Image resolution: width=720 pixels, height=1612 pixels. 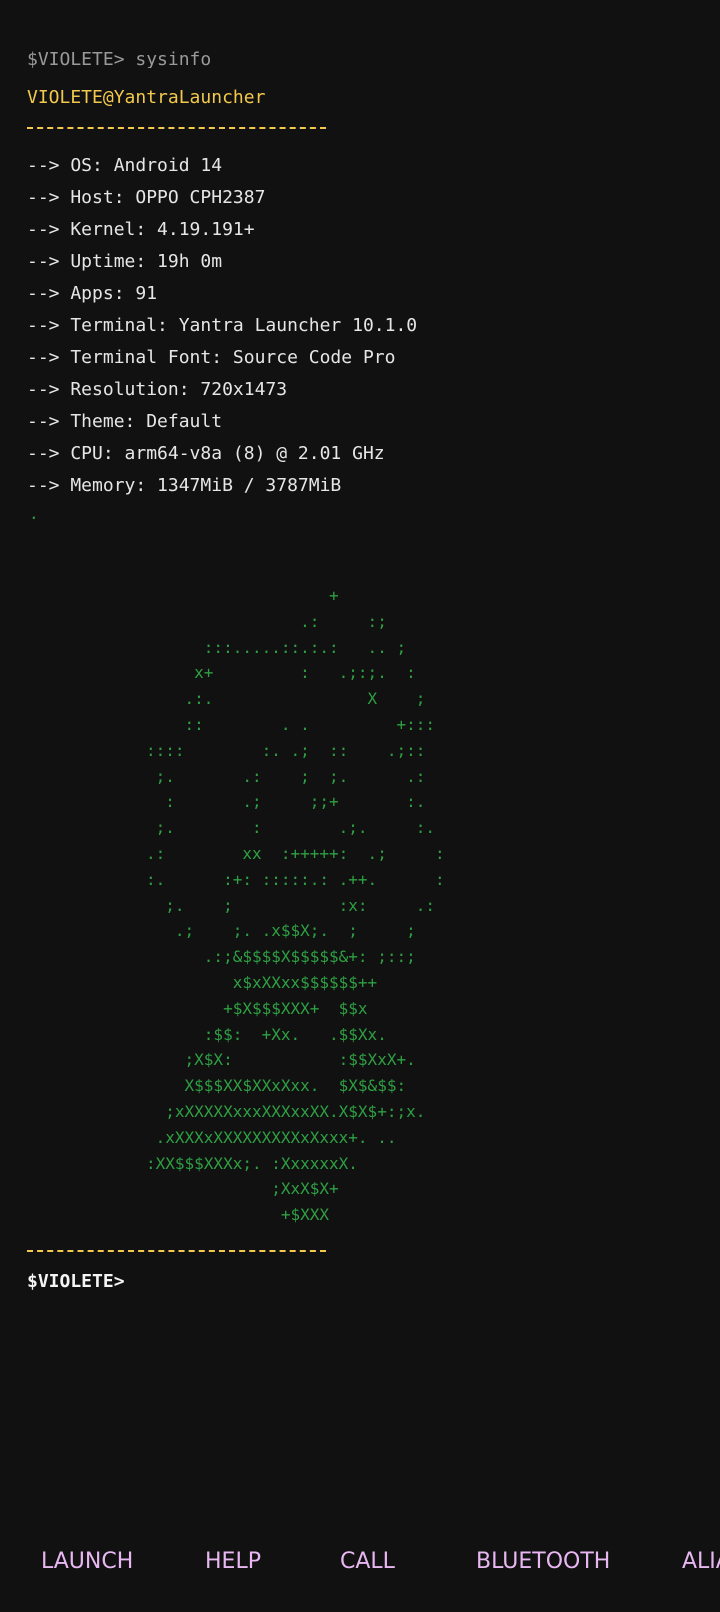 What do you see at coordinates (206, 453) in the screenshot?
I see `sysinfo-cpu: --> CPU: arm64-v8a (8) @ 2.01 GHz` at bounding box center [206, 453].